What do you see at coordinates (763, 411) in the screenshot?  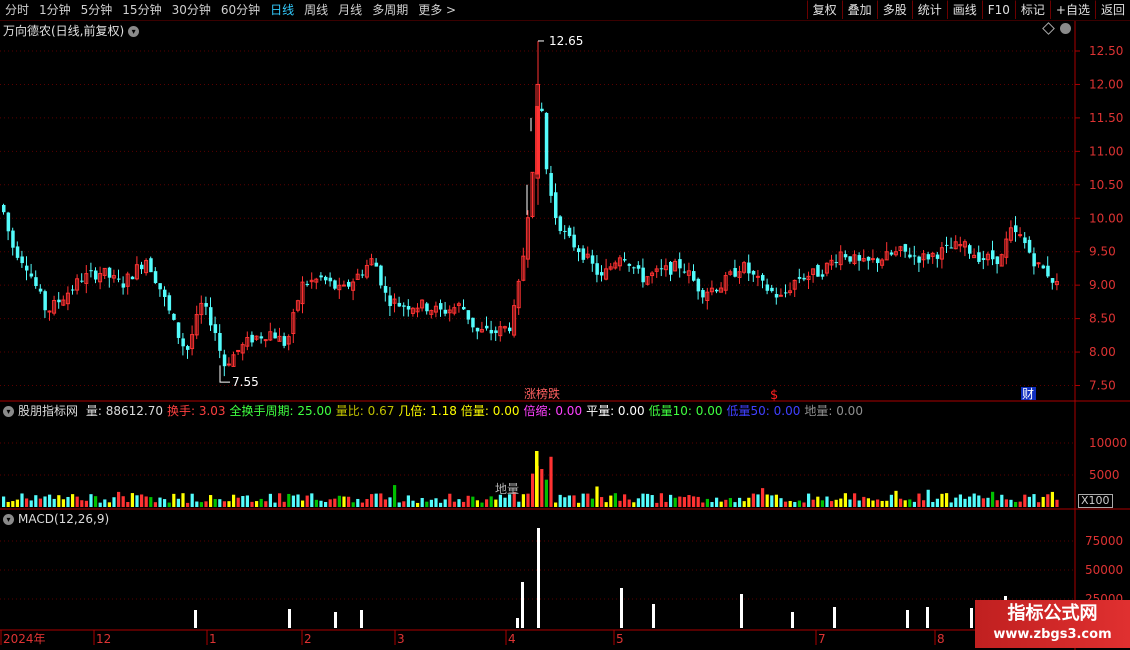 I see `volume-indicator-item: 低量50: 0.00` at bounding box center [763, 411].